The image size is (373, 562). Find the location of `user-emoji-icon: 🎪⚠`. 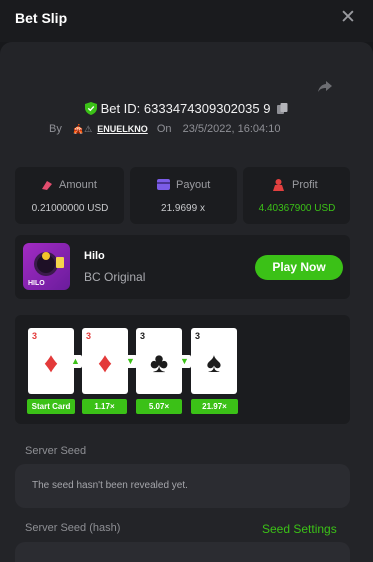

user-emoji-icon: 🎪⚠ is located at coordinates (82, 129).